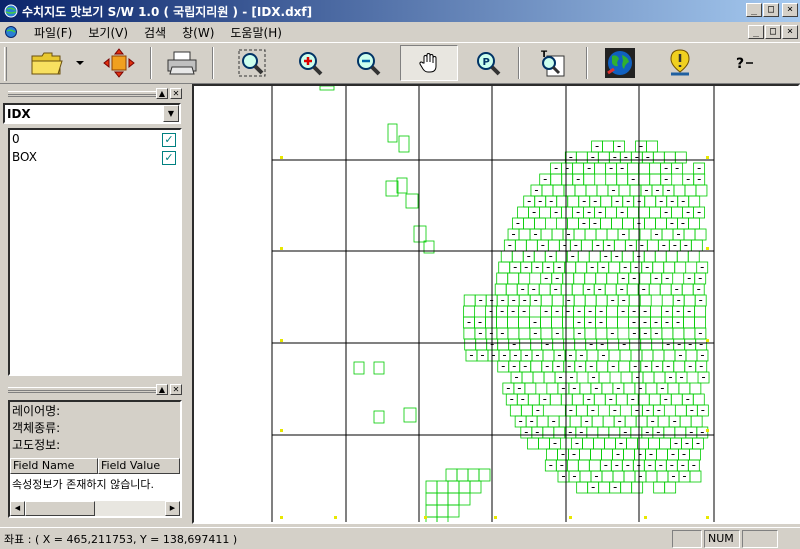 The image size is (800, 549). I want to click on info-panel-header: ▲ ✕, so click(96, 390).